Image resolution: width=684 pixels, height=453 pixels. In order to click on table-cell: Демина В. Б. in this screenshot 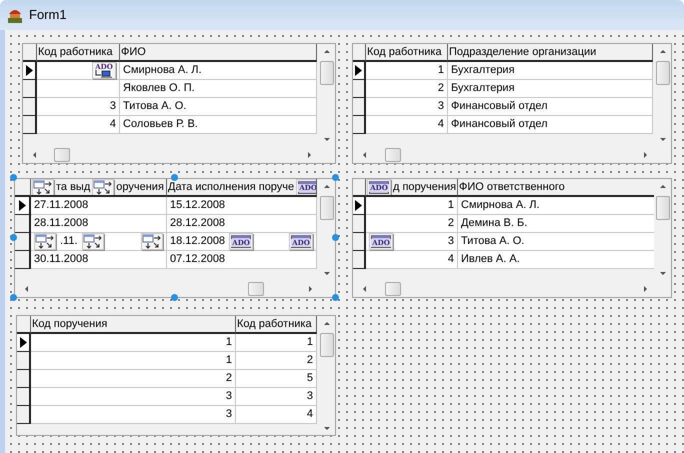, I will do `click(556, 224)`.